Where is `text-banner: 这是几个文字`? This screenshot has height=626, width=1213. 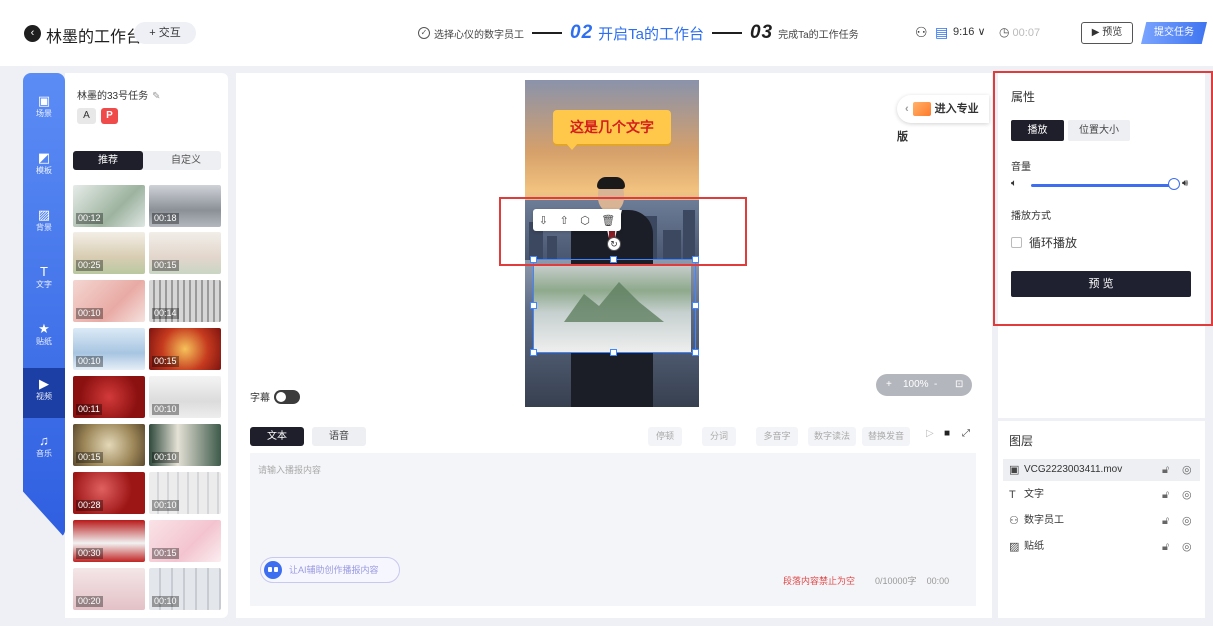 text-banner: 这是几个文字 is located at coordinates (612, 127).